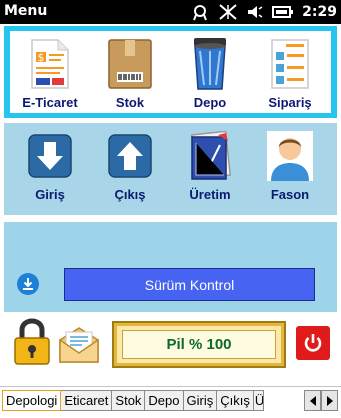 The height and width of the screenshot is (418, 341). Describe the element at coordinates (290, 102) in the screenshot. I see `tile-label: Sipariş` at that location.